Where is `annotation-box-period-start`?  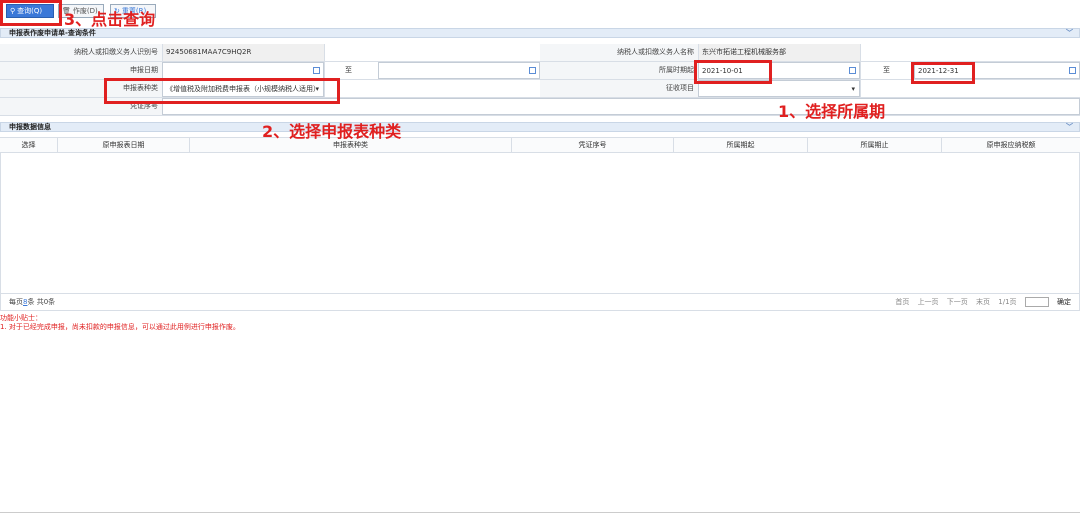
annotation-box-period-start is located at coordinates (733, 72).